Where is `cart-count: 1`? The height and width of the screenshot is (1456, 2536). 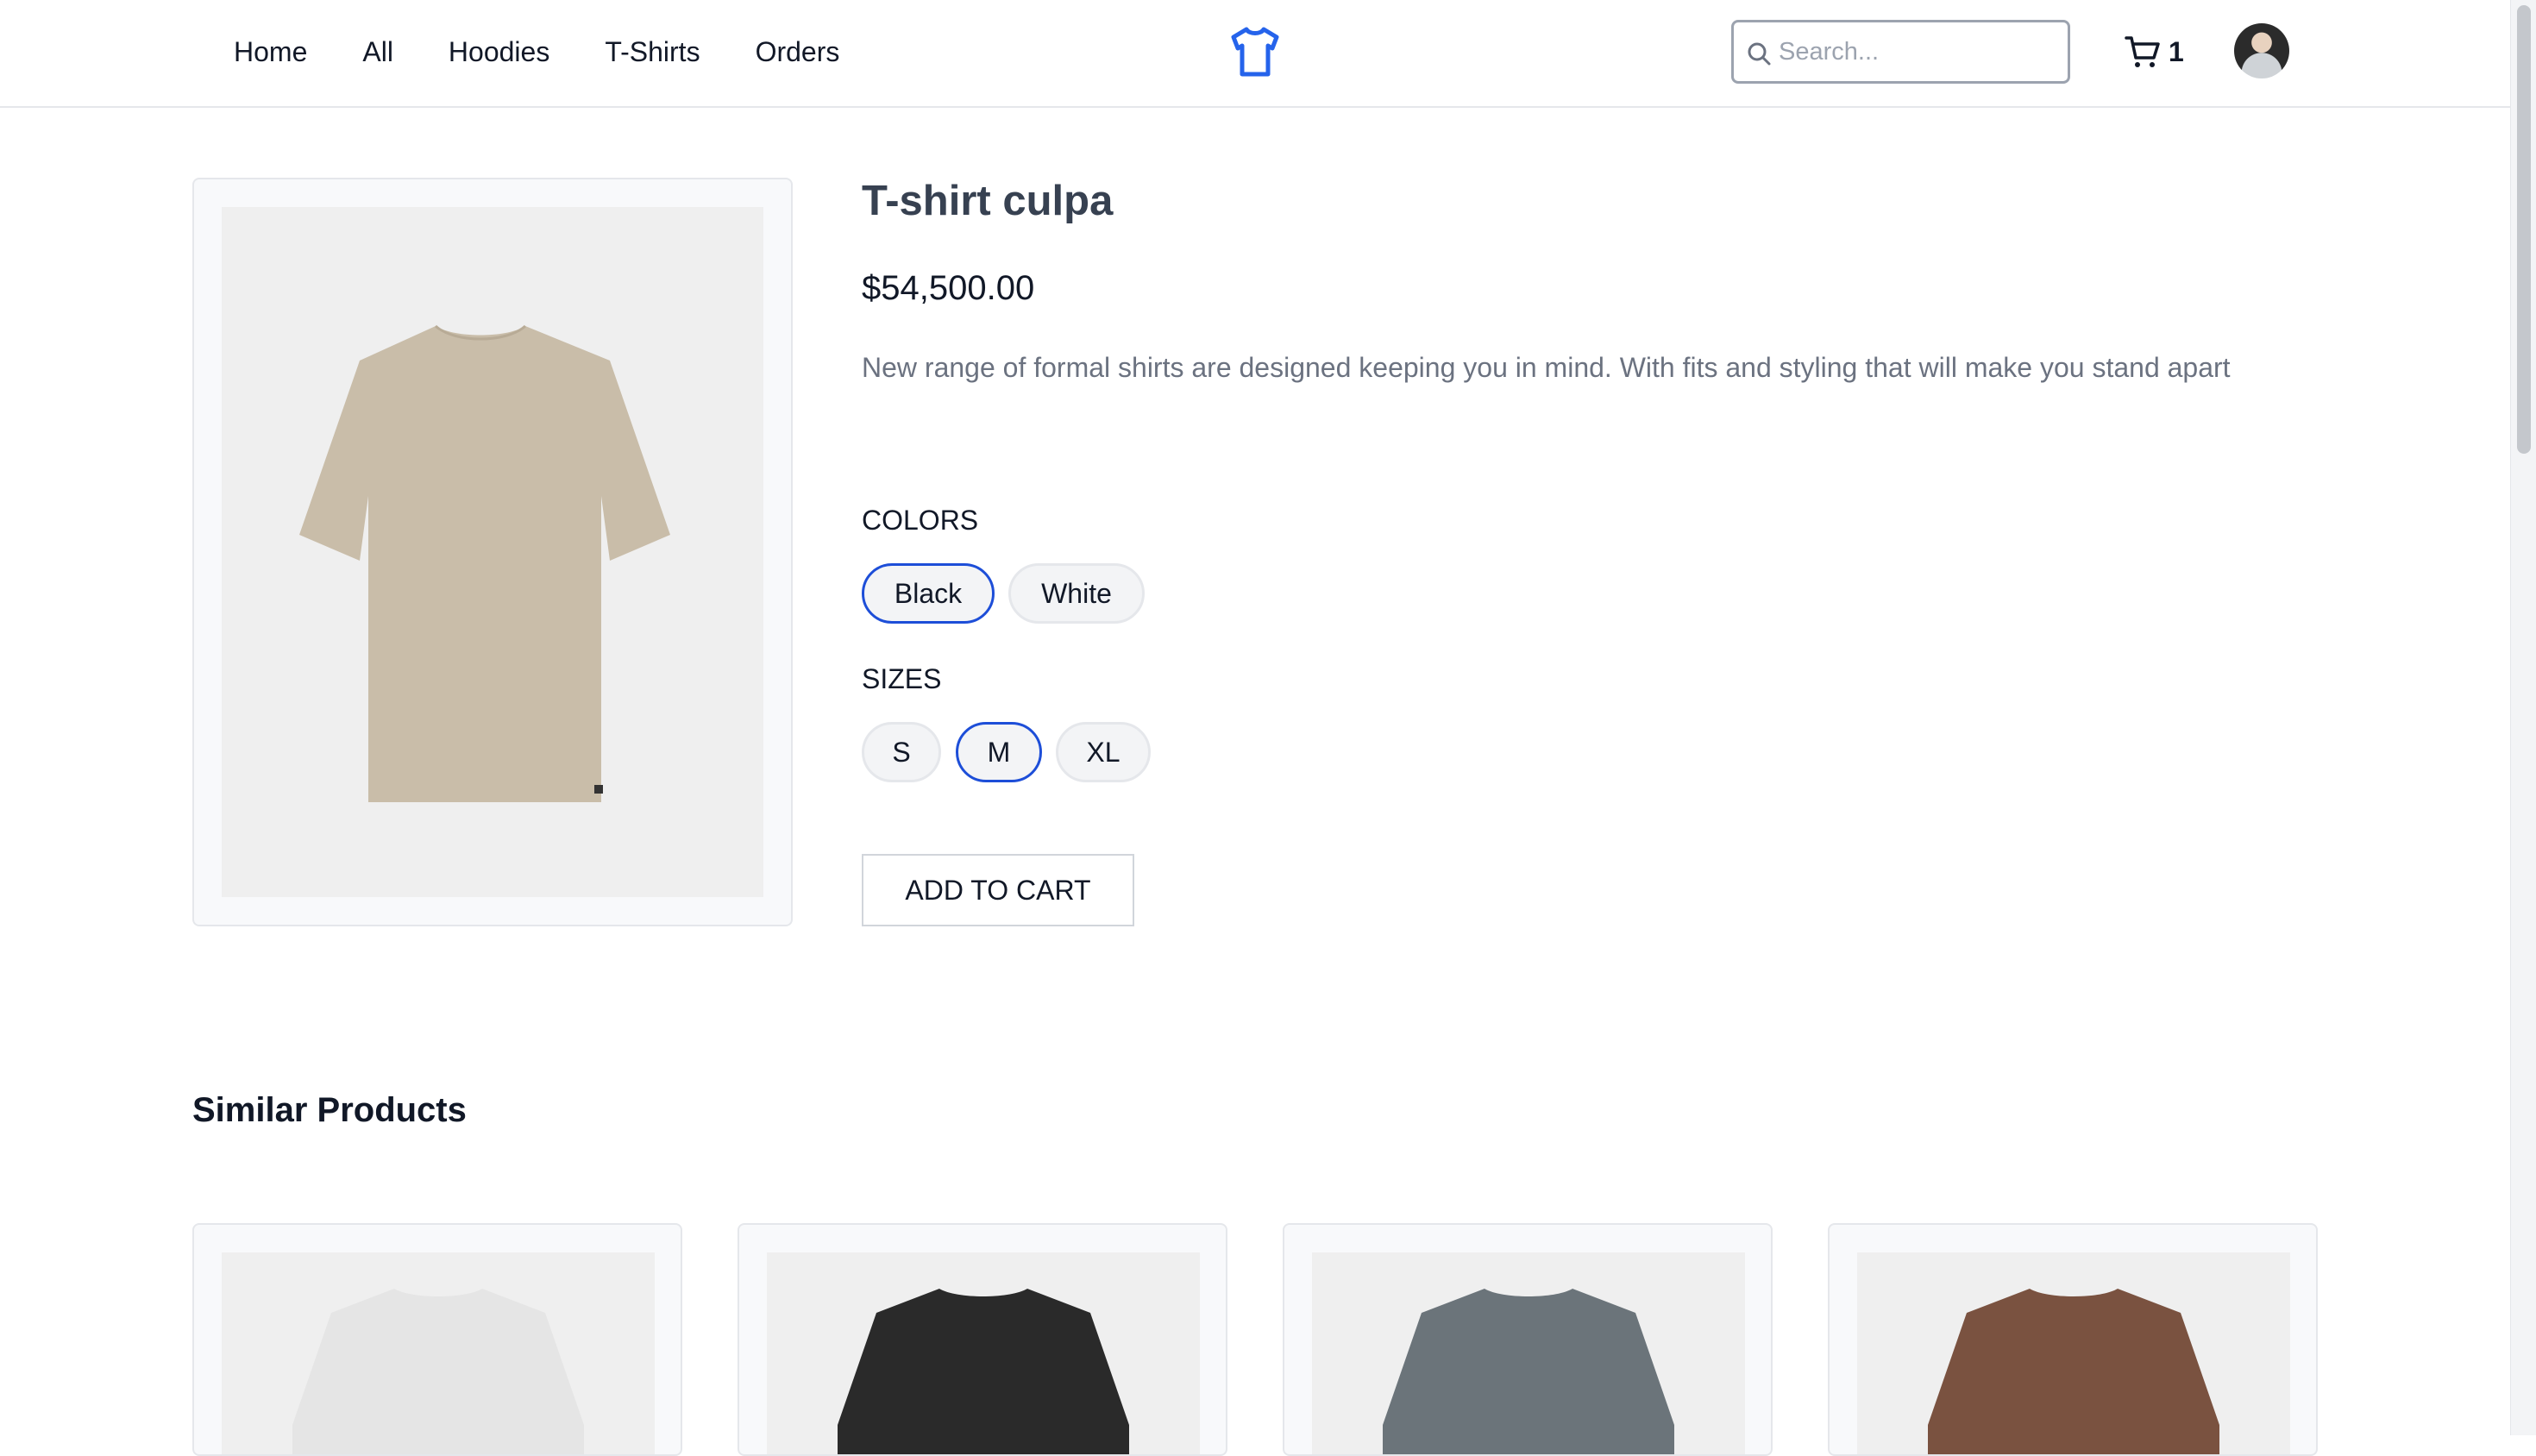 cart-count: 1 is located at coordinates (2176, 51).